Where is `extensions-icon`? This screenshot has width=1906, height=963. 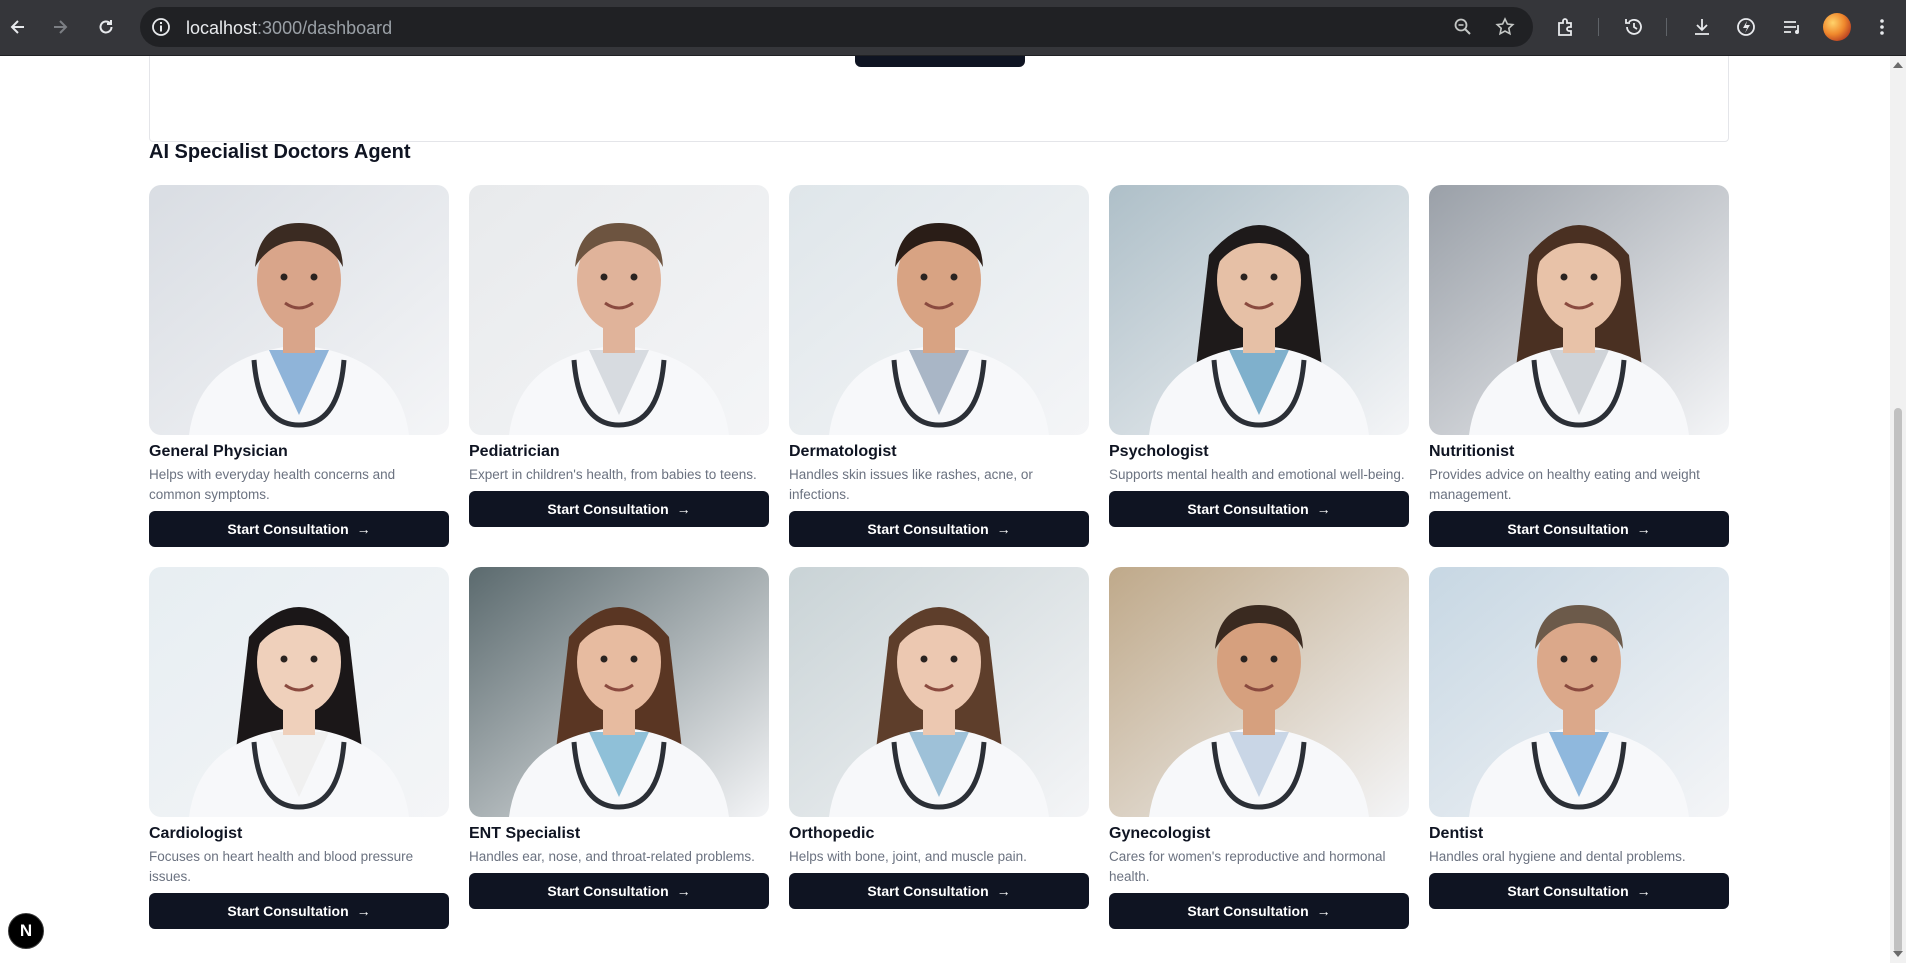 extensions-icon is located at coordinates (1566, 27).